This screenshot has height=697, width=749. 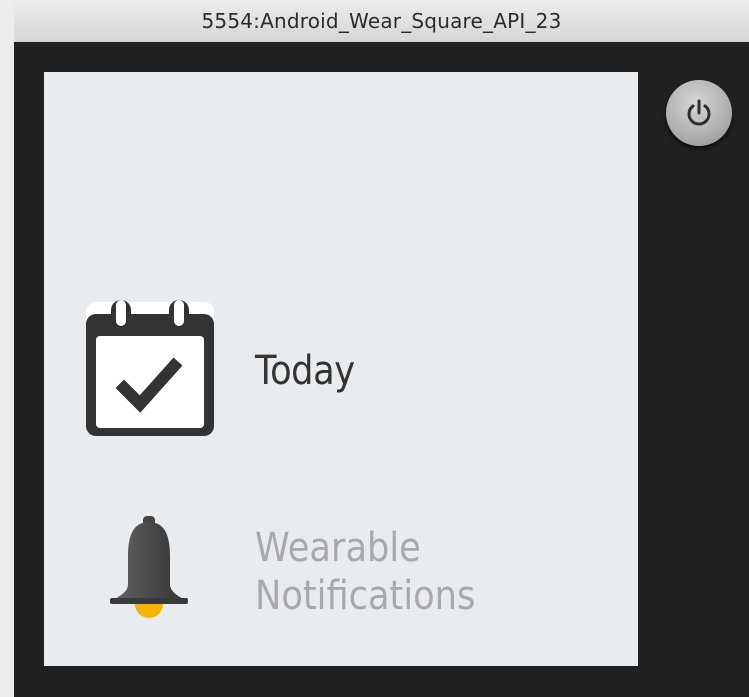 What do you see at coordinates (365, 596) in the screenshot?
I see `label-line-2: Notifications` at bounding box center [365, 596].